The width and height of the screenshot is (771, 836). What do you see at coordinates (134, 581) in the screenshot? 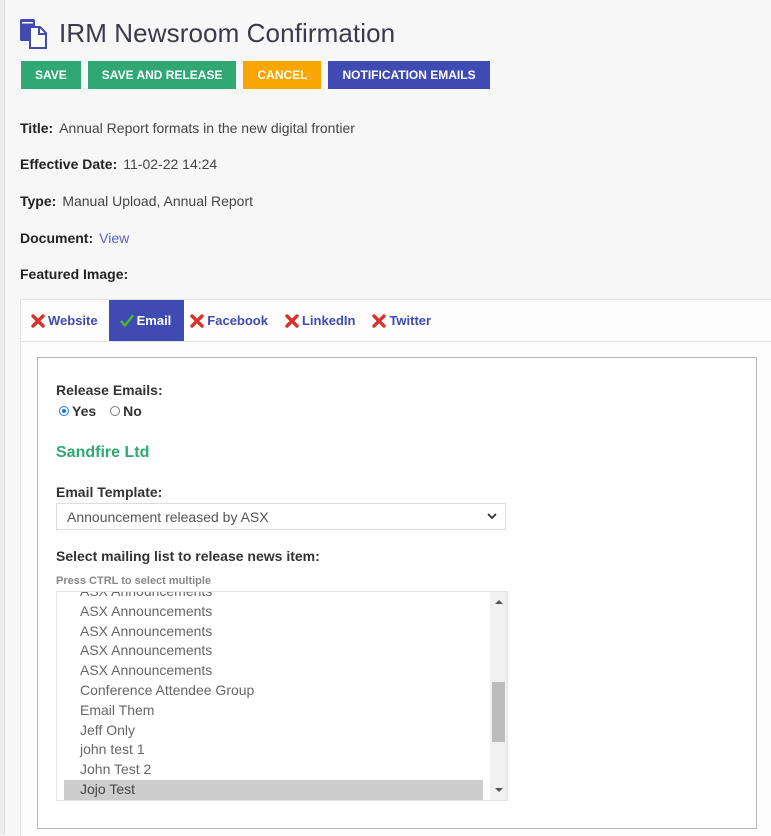
I see `mailing-list-hint: Press CTRL to select multiple` at bounding box center [134, 581].